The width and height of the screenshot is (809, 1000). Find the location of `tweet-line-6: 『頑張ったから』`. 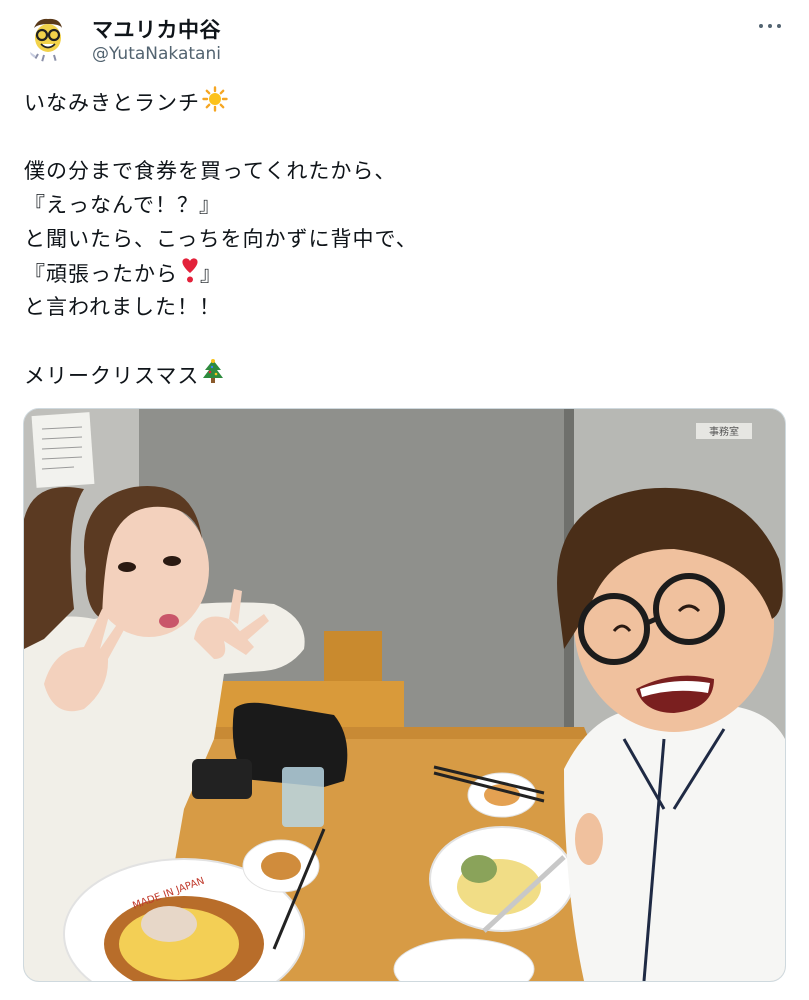

tweet-line-6: 『頑張ったから』 is located at coordinates (404, 273).